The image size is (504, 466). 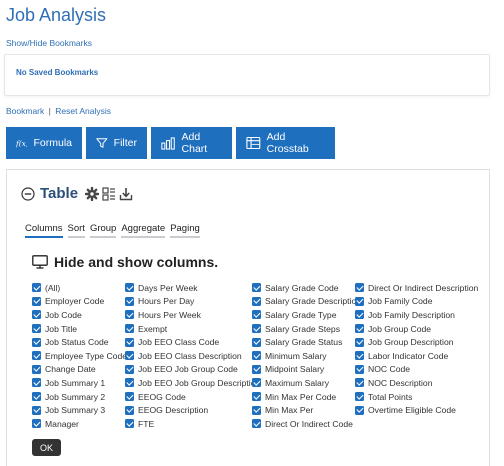 I want to click on filter-button: Filter, so click(x=116, y=143).